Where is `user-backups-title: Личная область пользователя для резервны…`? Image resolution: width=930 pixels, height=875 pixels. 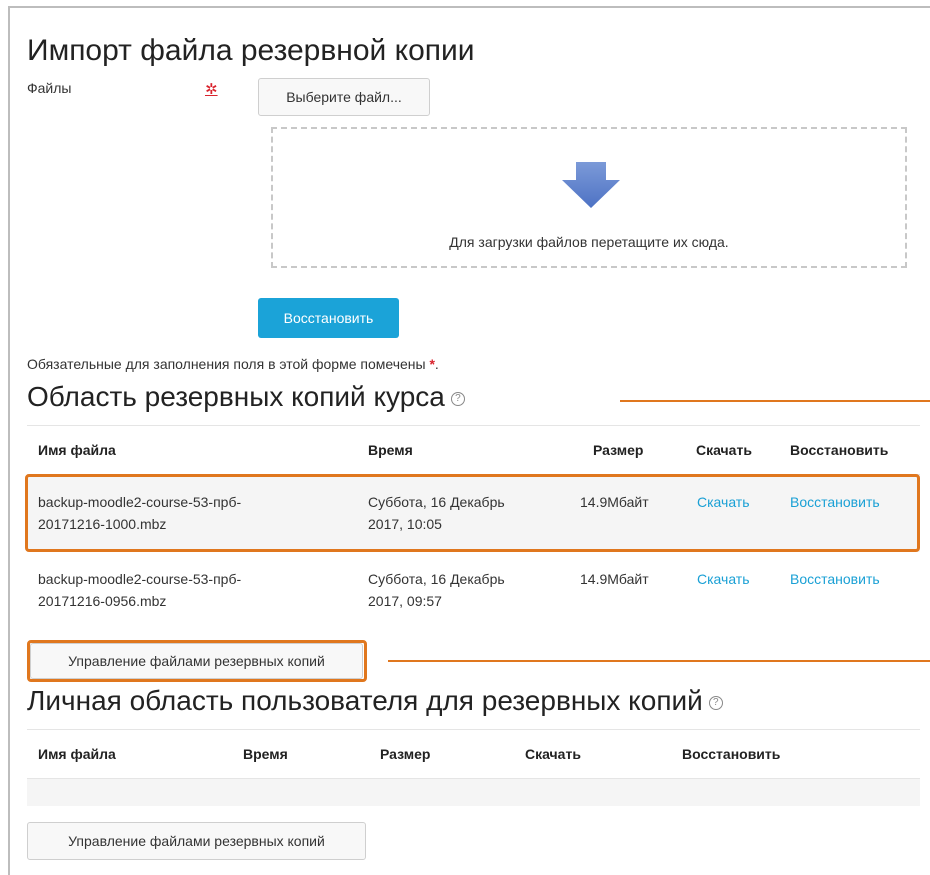 user-backups-title: Личная область пользователя для резервны… is located at coordinates (365, 700).